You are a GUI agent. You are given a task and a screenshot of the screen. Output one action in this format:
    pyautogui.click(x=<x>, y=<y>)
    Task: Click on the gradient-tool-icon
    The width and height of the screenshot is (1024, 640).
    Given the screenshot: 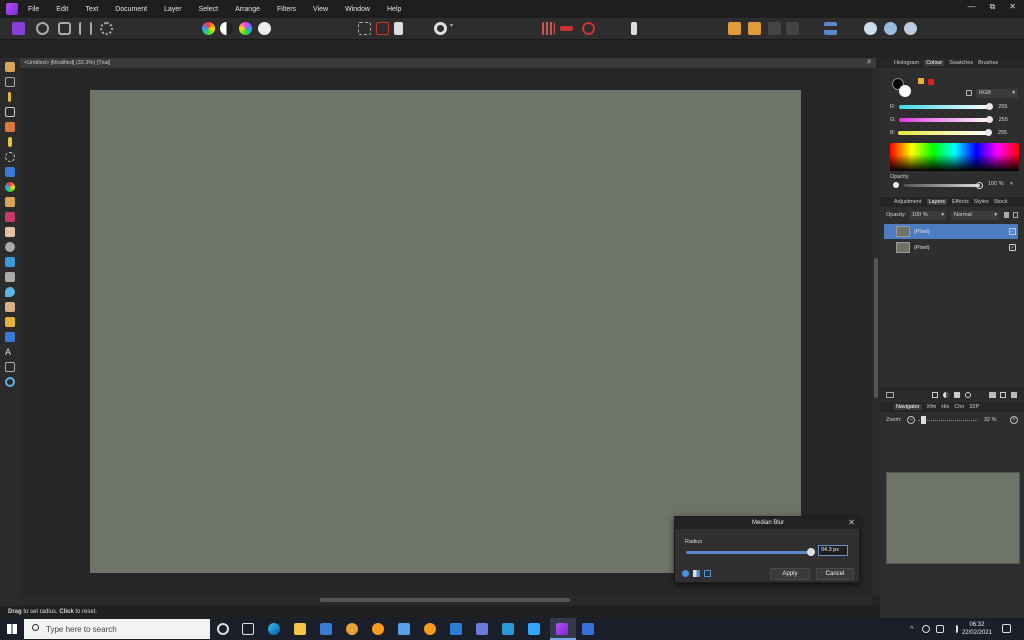 What is the action you would take?
    pyautogui.click(x=10, y=187)
    